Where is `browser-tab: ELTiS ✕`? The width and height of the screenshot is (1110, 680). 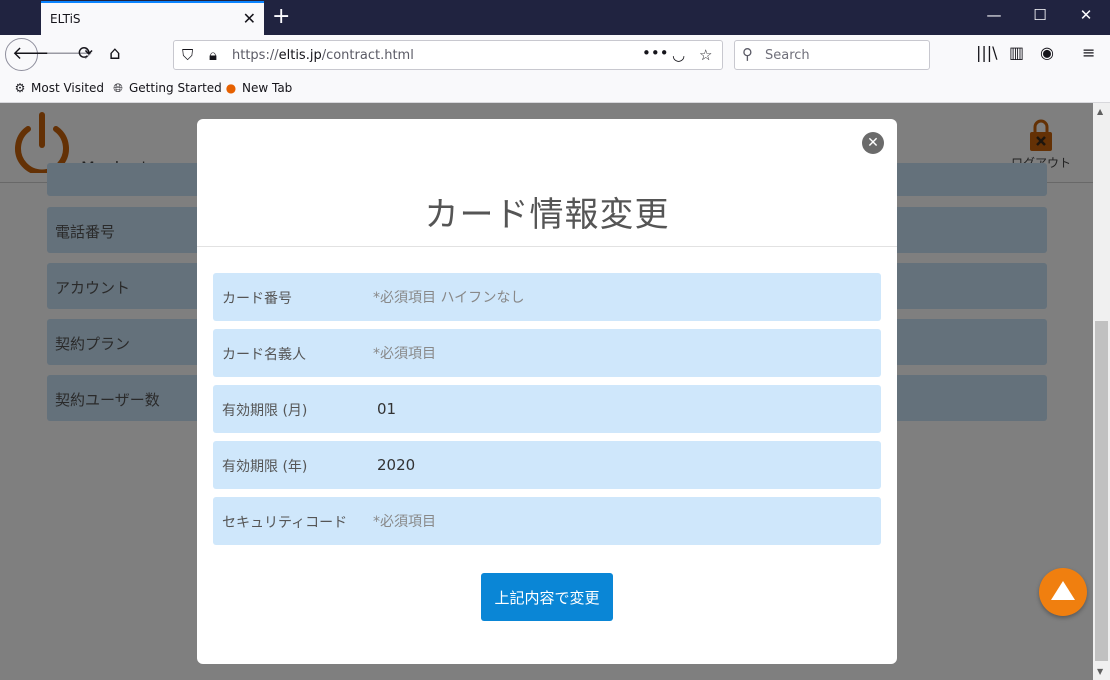 browser-tab: ELTiS ✕ is located at coordinates (152, 18).